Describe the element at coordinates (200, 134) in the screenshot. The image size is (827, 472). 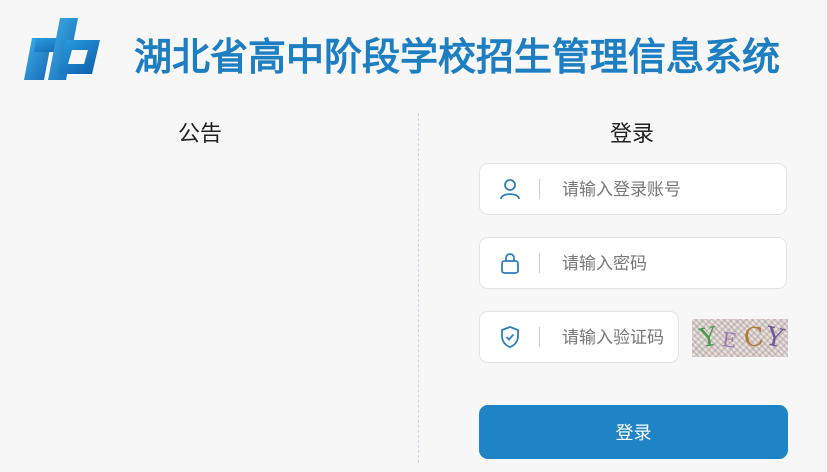
I see `notice-title: 公告` at that location.